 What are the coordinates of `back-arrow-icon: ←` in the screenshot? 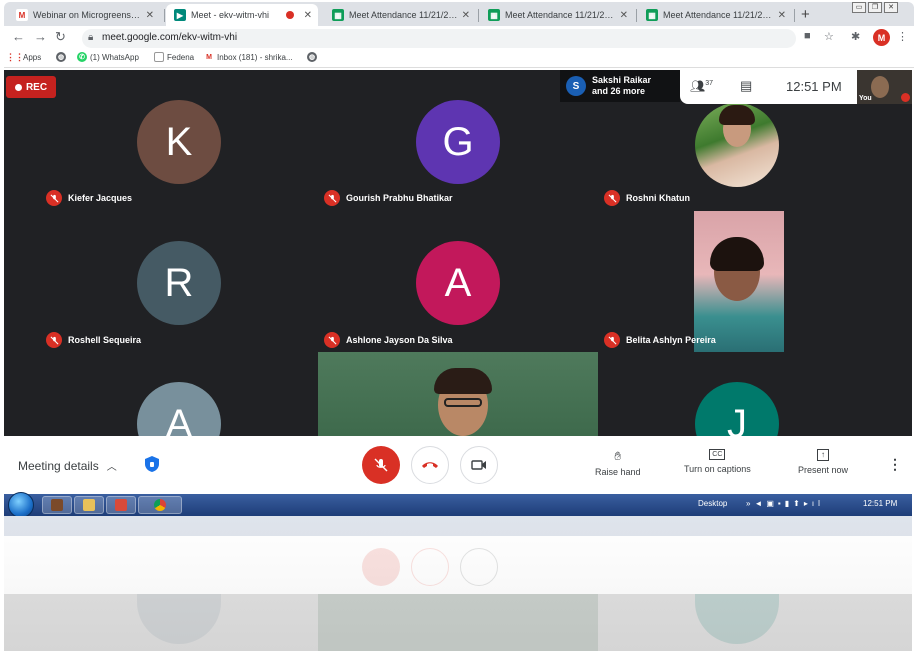 It's located at (18, 36).